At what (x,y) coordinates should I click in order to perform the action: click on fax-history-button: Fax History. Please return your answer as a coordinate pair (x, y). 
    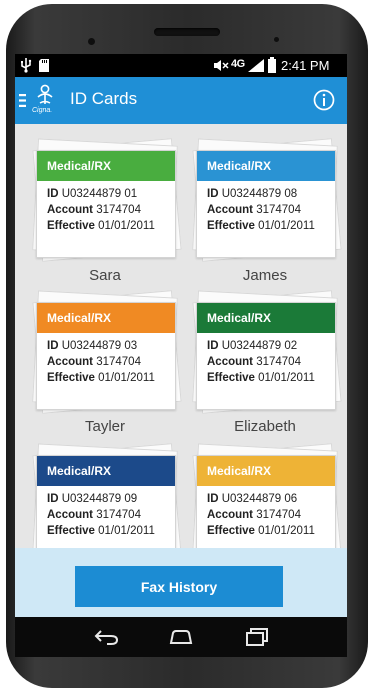
    Looking at the image, I should click on (179, 586).